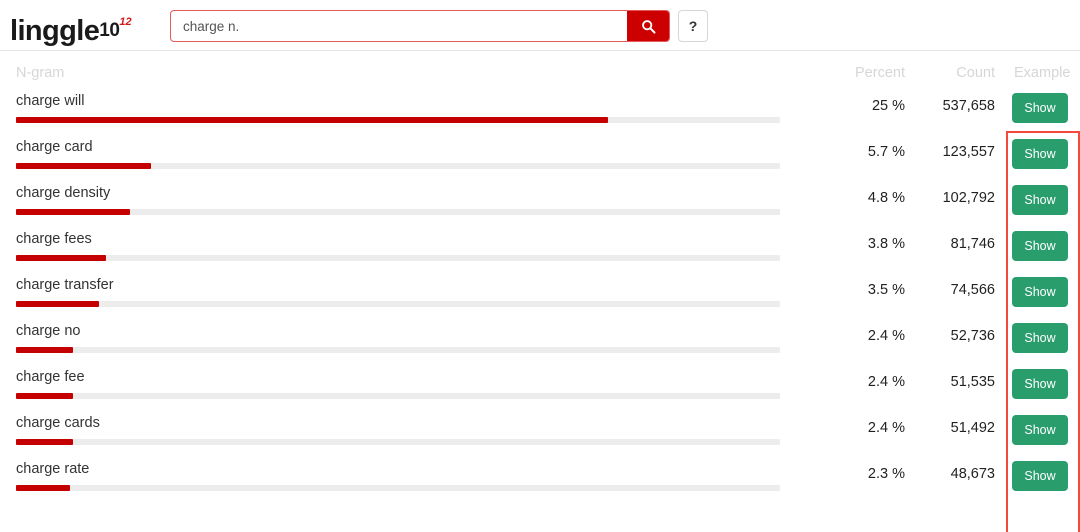 The height and width of the screenshot is (532, 1080). Describe the element at coordinates (65, 285) in the screenshot. I see `ngram-label: charge transfer` at that location.